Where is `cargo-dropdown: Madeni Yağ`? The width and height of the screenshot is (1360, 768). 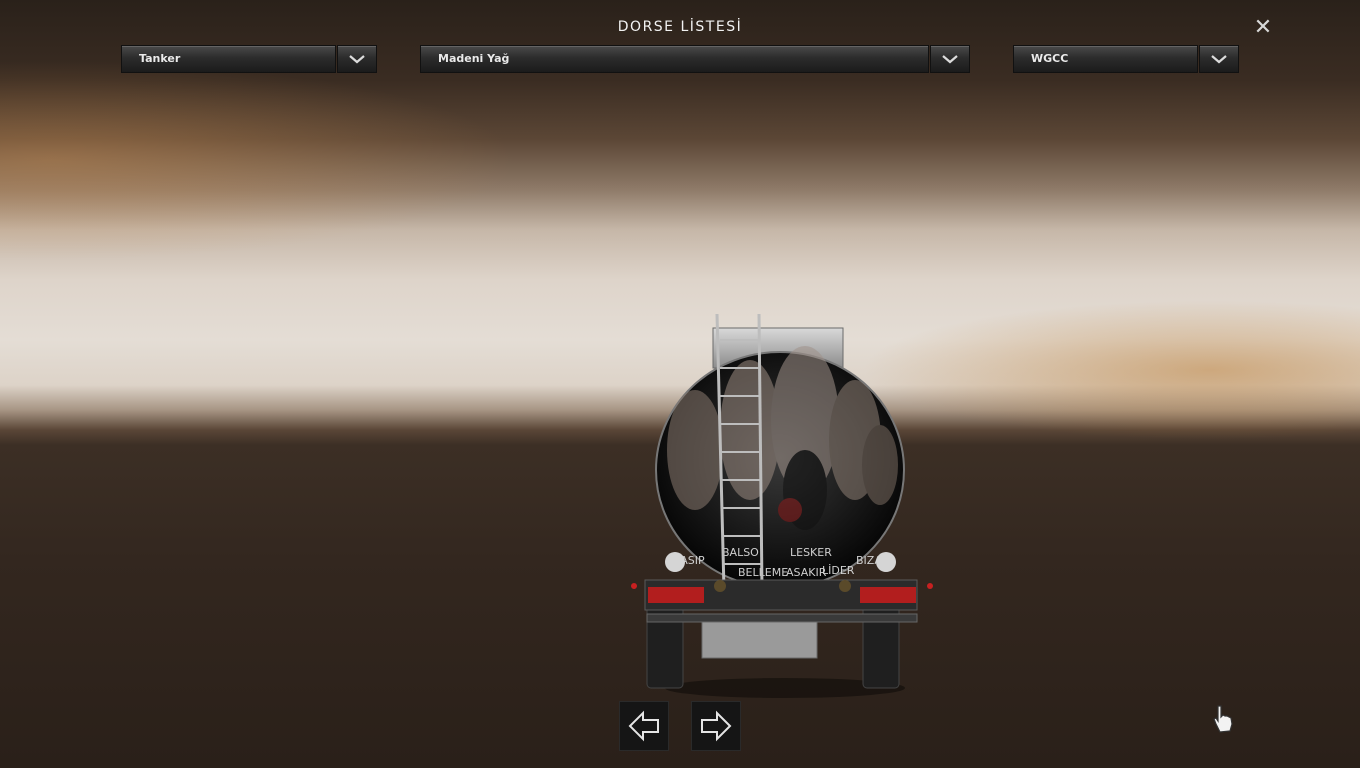 cargo-dropdown: Madeni Yağ is located at coordinates (695, 59).